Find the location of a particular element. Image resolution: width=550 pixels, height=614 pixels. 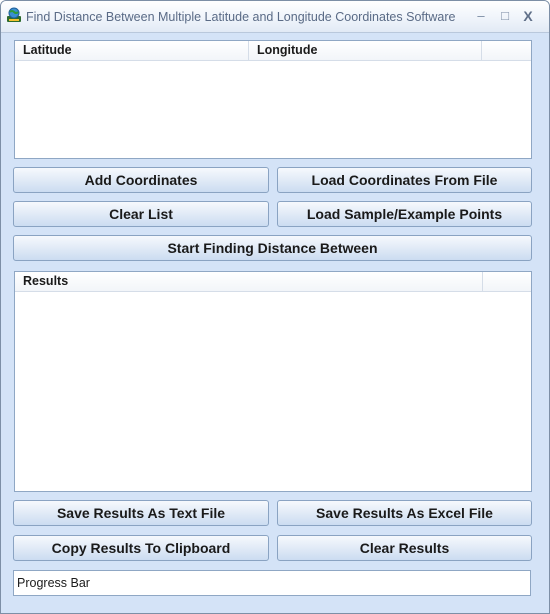

add-coordinates-button: Add Coordinates is located at coordinates (141, 180).